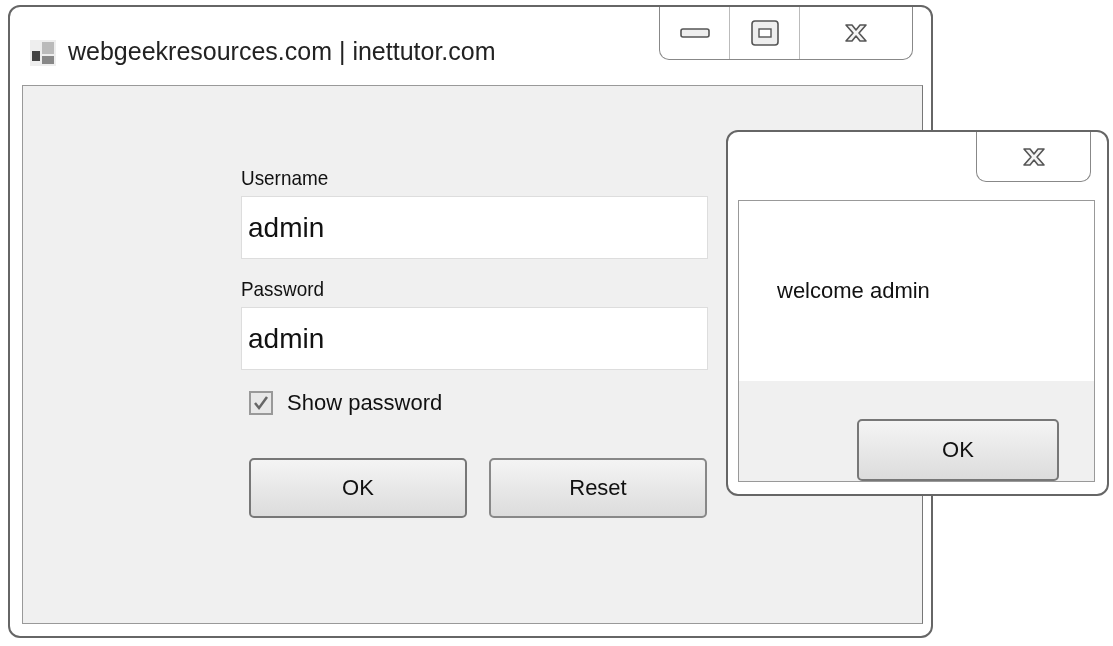 The image size is (1113, 646). I want to click on checkmark-icon, so click(261, 403).